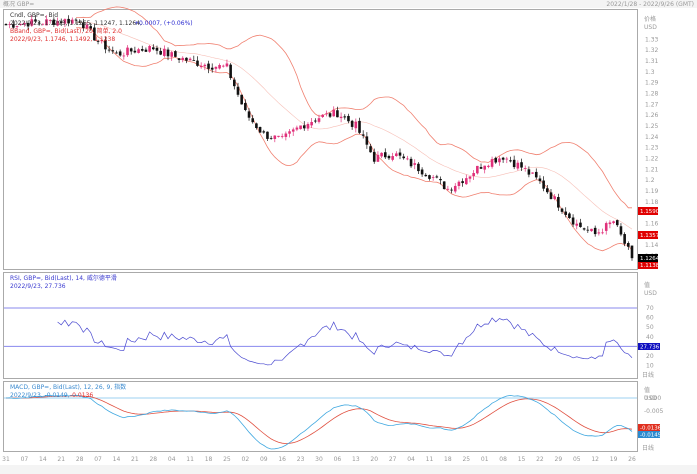  What do you see at coordinates (282, 459) in the screenshot?
I see `x-day-tick: 16` at bounding box center [282, 459].